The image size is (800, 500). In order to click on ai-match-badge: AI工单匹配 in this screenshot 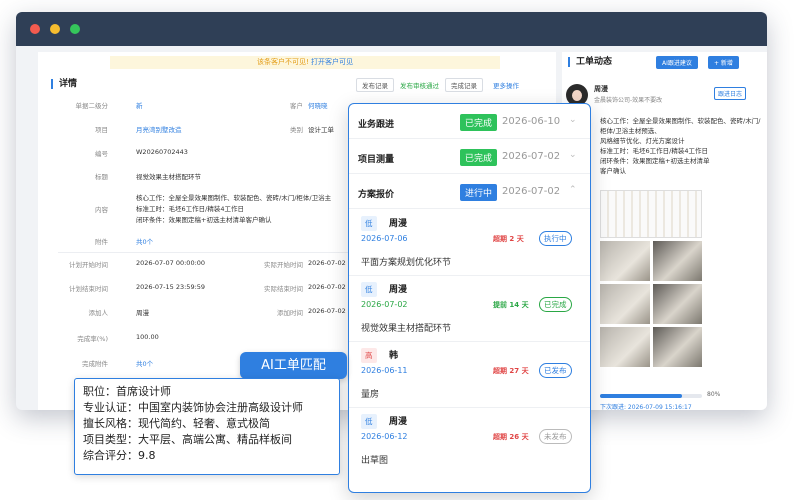, I will do `click(293, 365)`.